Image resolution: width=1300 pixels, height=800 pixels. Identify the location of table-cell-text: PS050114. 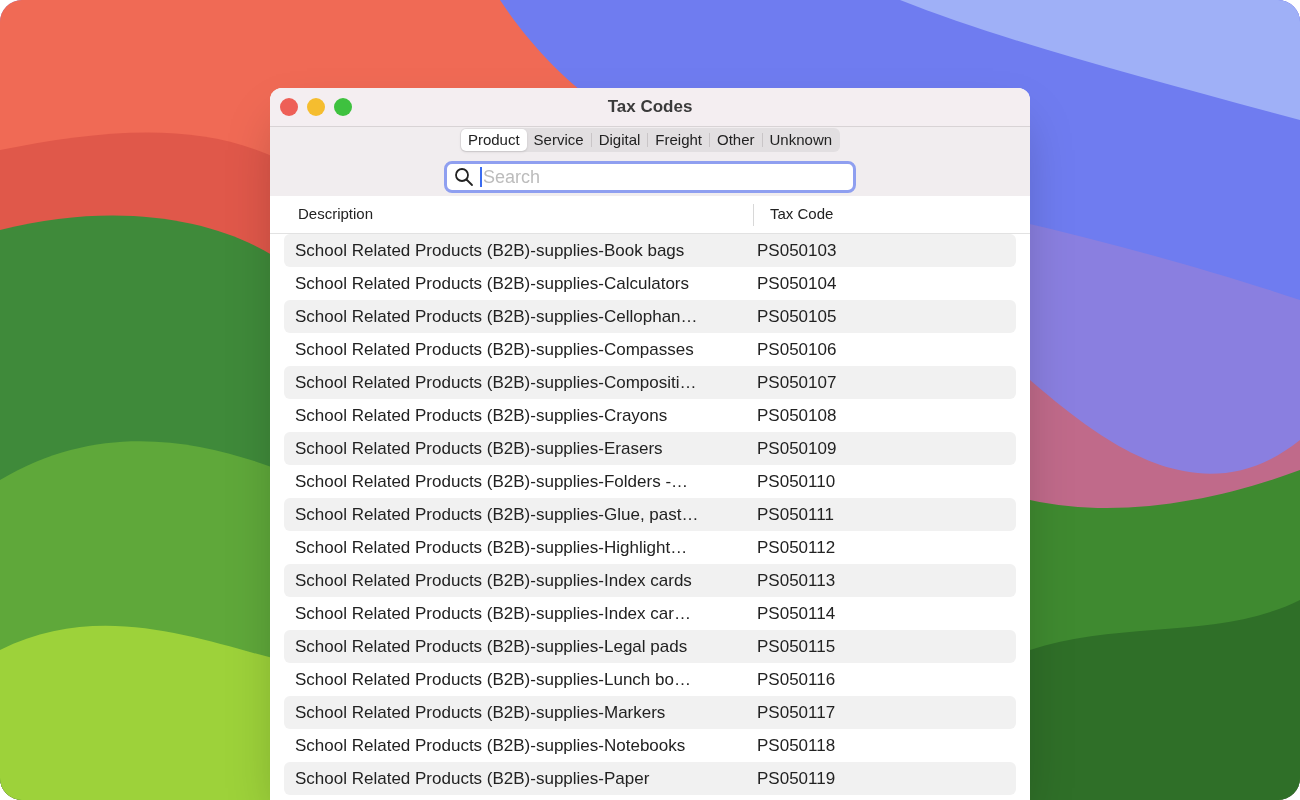
(796, 613).